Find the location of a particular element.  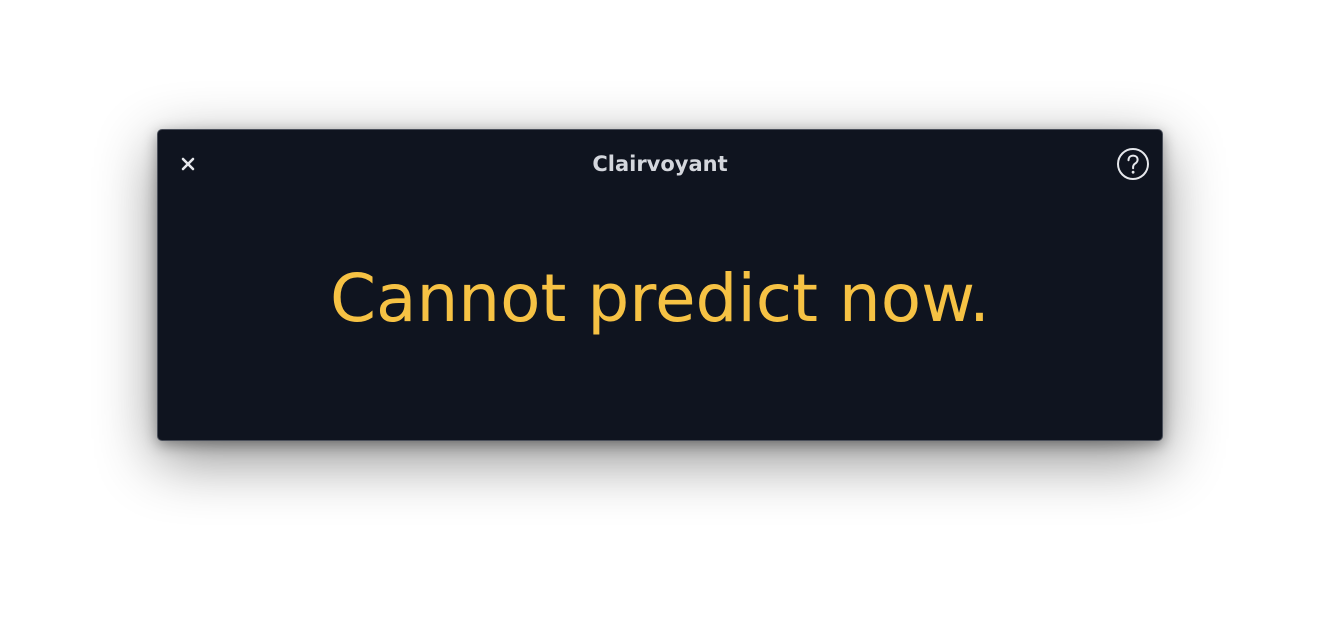

help-icon is located at coordinates (1133, 164).